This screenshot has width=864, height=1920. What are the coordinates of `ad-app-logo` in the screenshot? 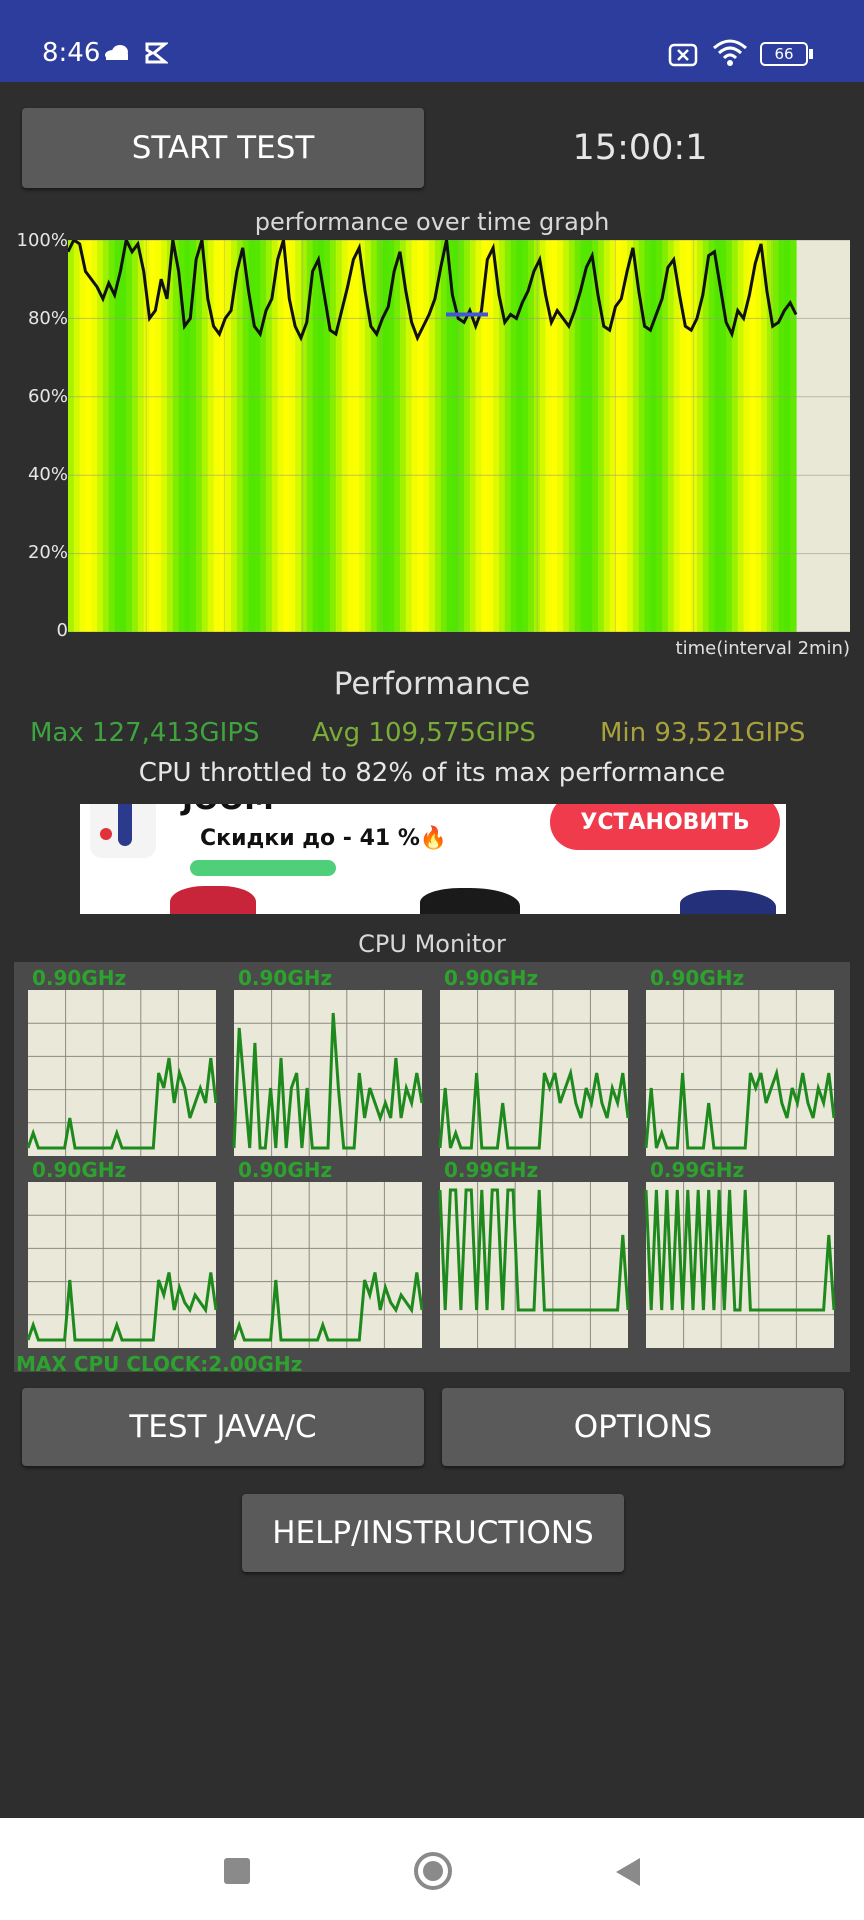 It's located at (123, 831).